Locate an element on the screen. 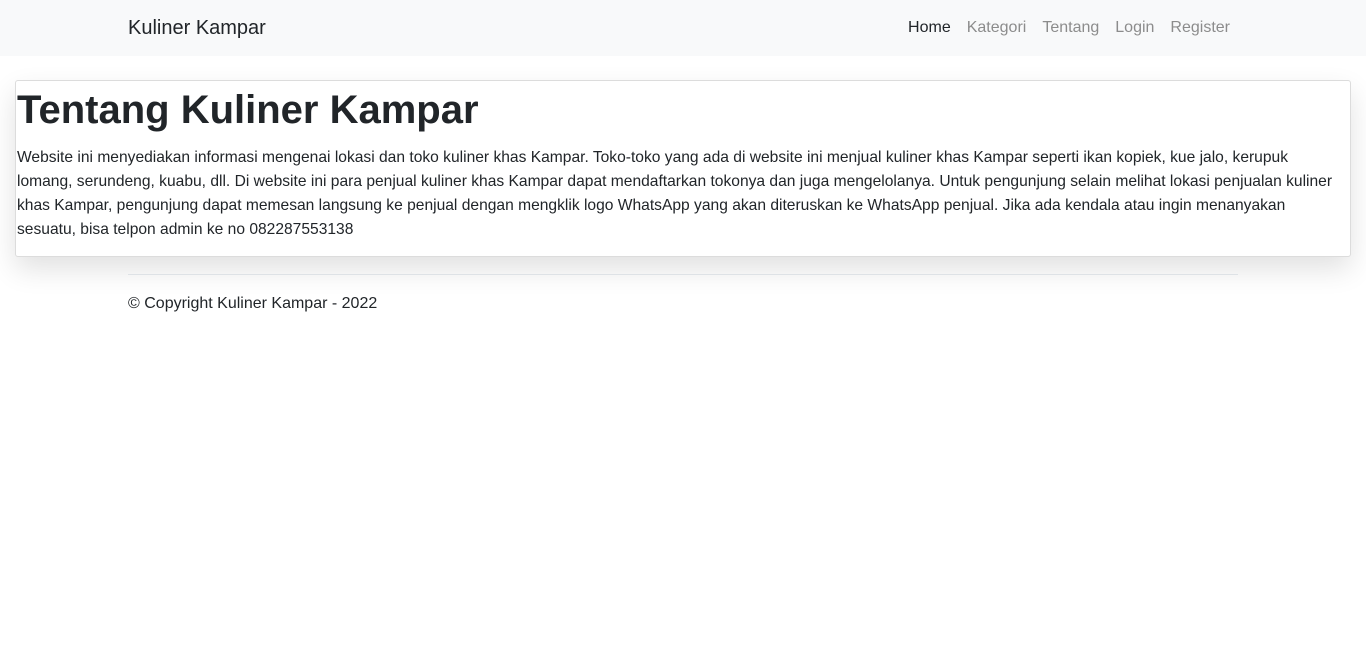 The height and width of the screenshot is (649, 1366). nav-link-home: Home is located at coordinates (929, 28).